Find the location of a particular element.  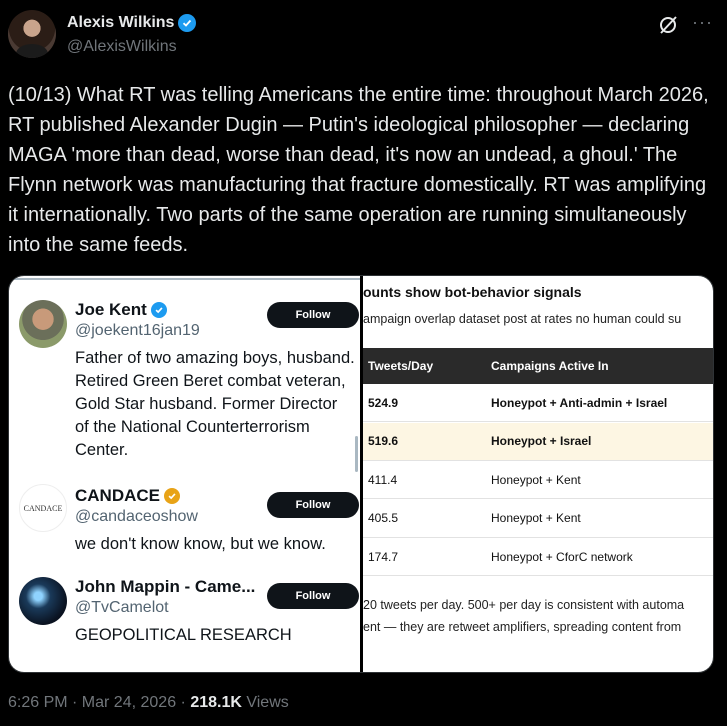

tweets-per-day-cell: 524.9 is located at coordinates (383, 402).